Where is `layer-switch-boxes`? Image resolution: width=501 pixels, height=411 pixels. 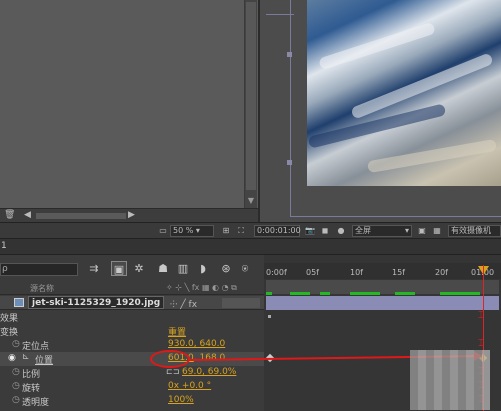
layer-switch-boxes is located at coordinates (241, 303).